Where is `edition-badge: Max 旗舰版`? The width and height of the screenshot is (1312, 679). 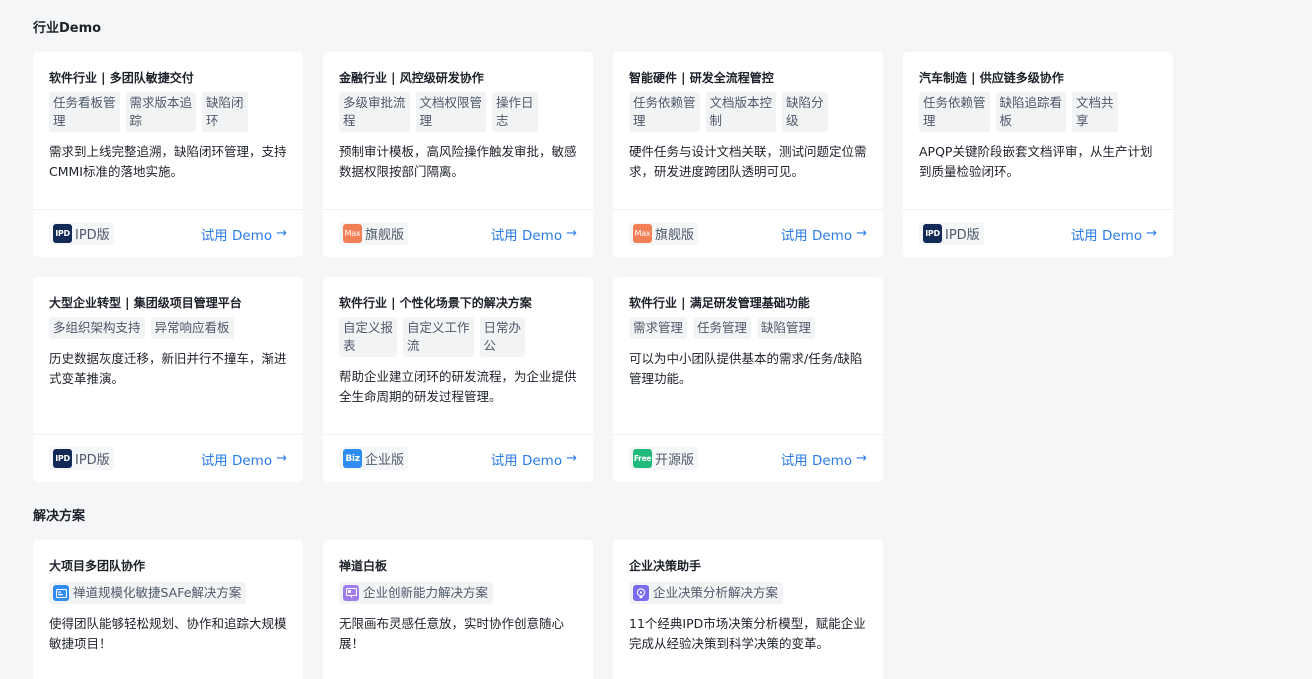
edition-badge: Max 旗舰版 is located at coordinates (374, 233).